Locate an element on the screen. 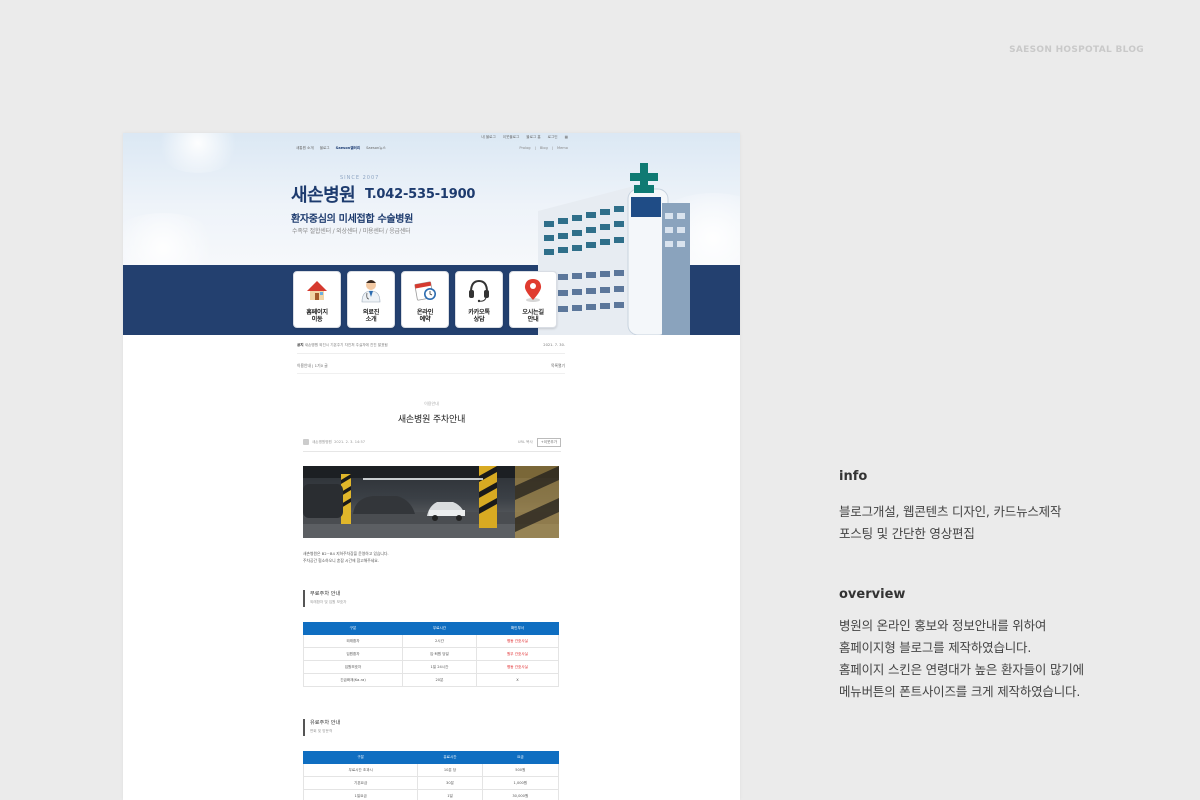 Image resolution: width=1200 pixels, height=800 pixels. nav-my-blog: 내 블로그 is located at coordinates (488, 137).